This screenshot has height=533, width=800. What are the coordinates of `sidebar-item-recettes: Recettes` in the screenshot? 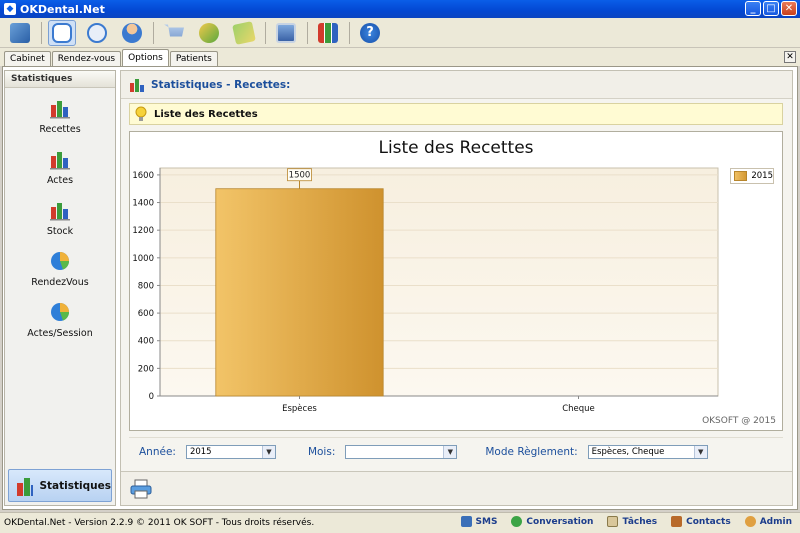 It's located at (60, 119).